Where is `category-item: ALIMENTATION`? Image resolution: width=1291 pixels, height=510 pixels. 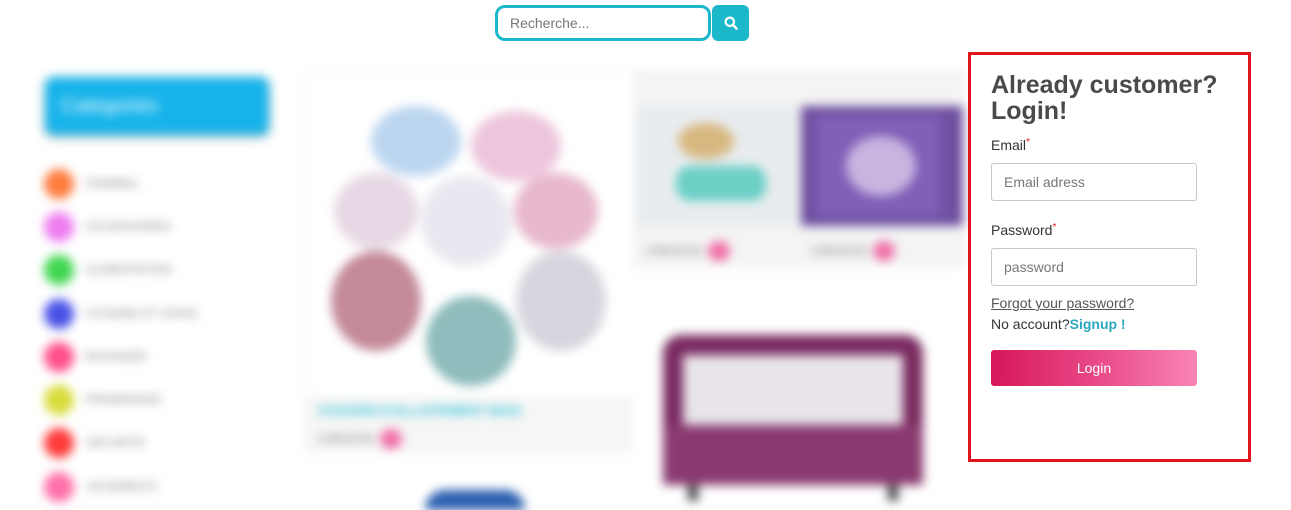 category-item: ALIMENTATION is located at coordinates (159, 270).